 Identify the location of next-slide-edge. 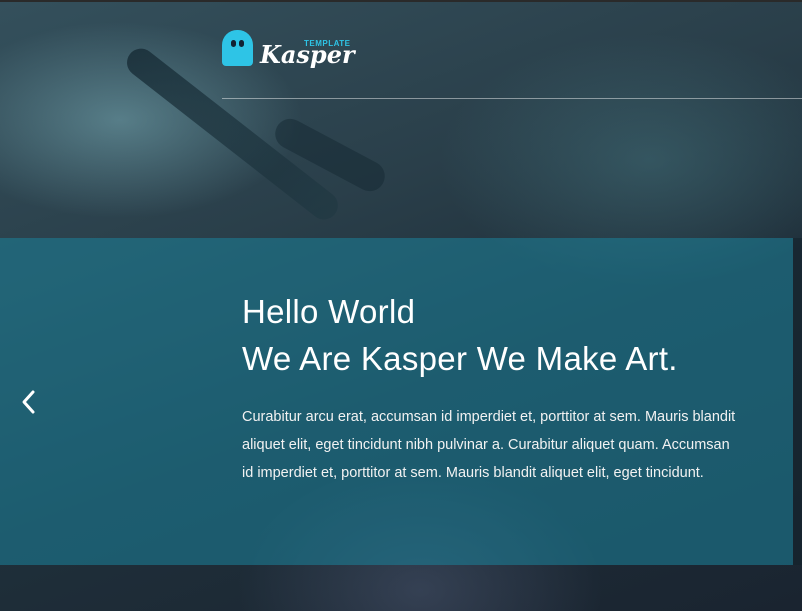
(797, 401).